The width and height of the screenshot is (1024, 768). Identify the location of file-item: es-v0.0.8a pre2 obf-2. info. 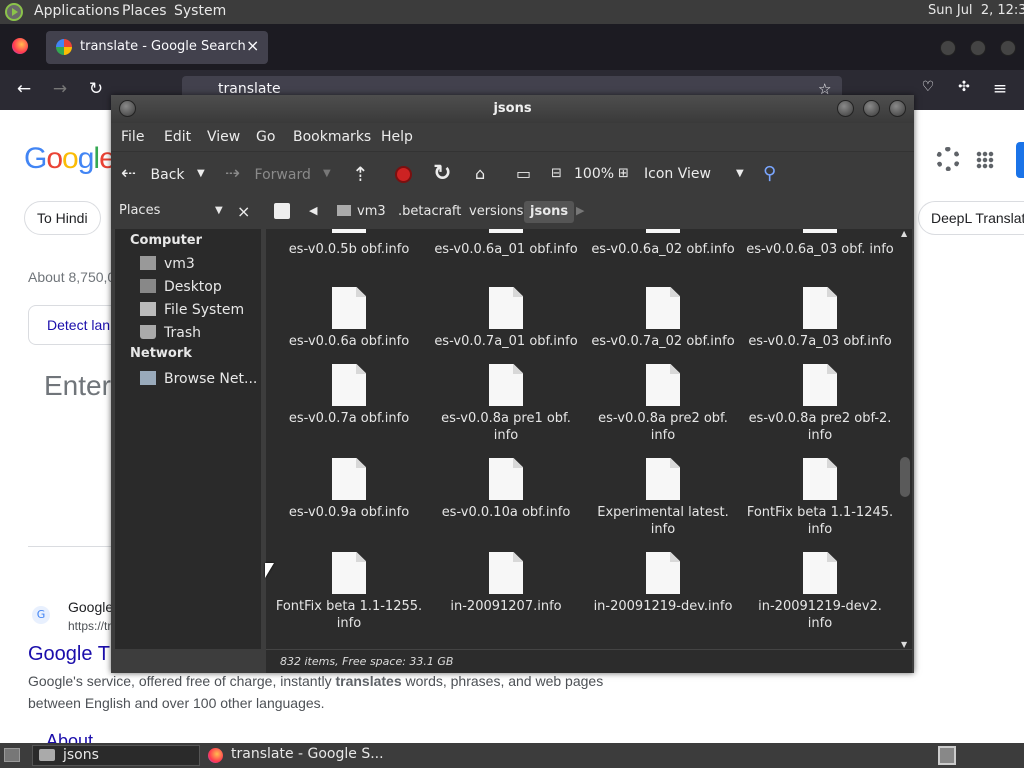
(820, 404).